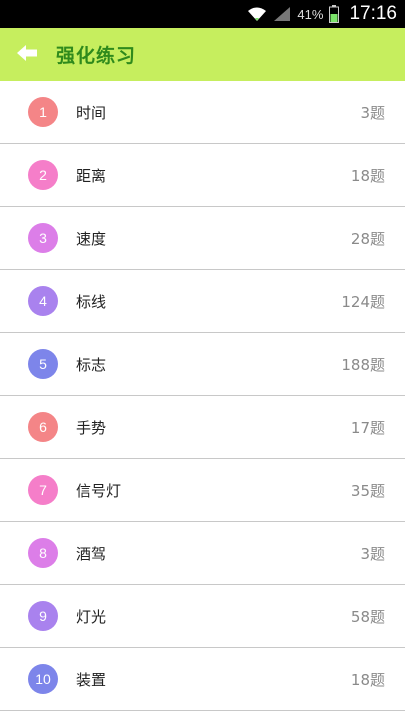  Describe the element at coordinates (43, 490) in the screenshot. I see `item-number-badge: 7` at that location.